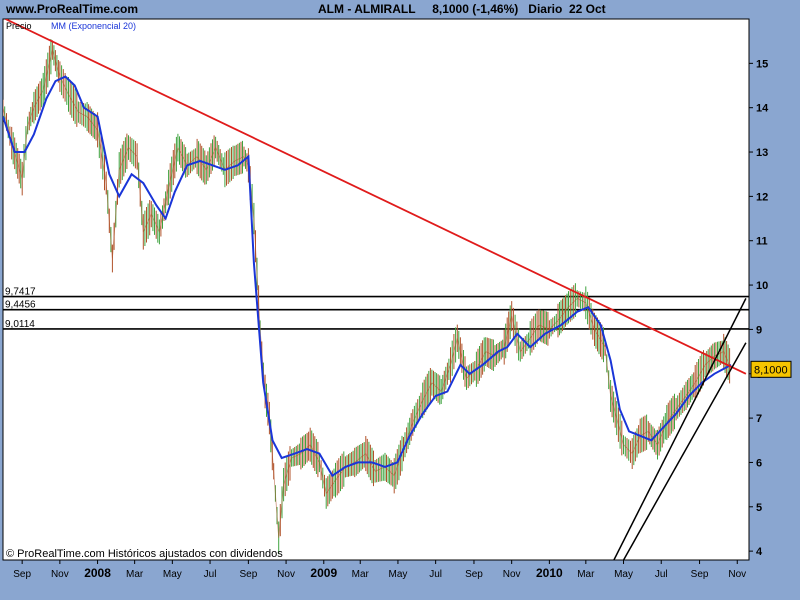 Image resolution: width=800 pixels, height=600 pixels. I want to click on x-tick-label: 2008, so click(97, 573).